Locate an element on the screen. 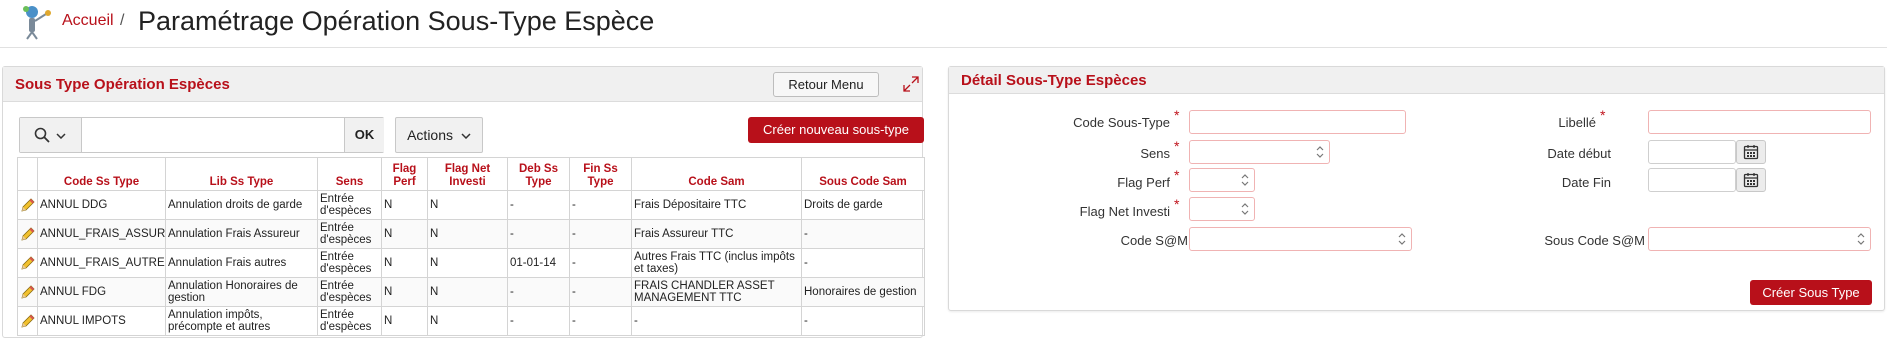  breadcrumb-home-link: Accueil is located at coordinates (88, 21).